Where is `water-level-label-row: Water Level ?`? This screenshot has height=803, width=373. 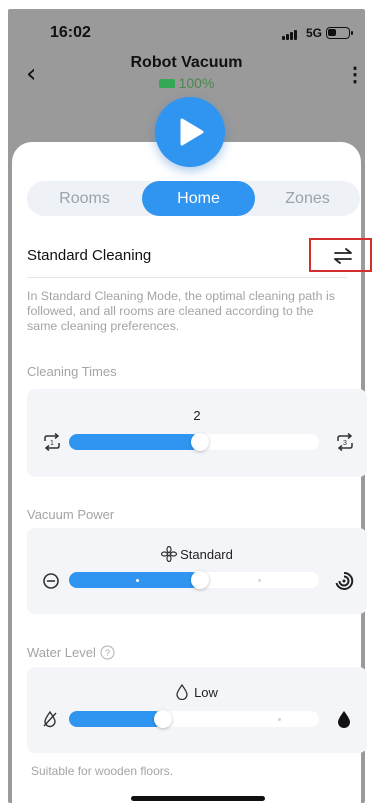
water-level-label-row: Water Level ? is located at coordinates (71, 652).